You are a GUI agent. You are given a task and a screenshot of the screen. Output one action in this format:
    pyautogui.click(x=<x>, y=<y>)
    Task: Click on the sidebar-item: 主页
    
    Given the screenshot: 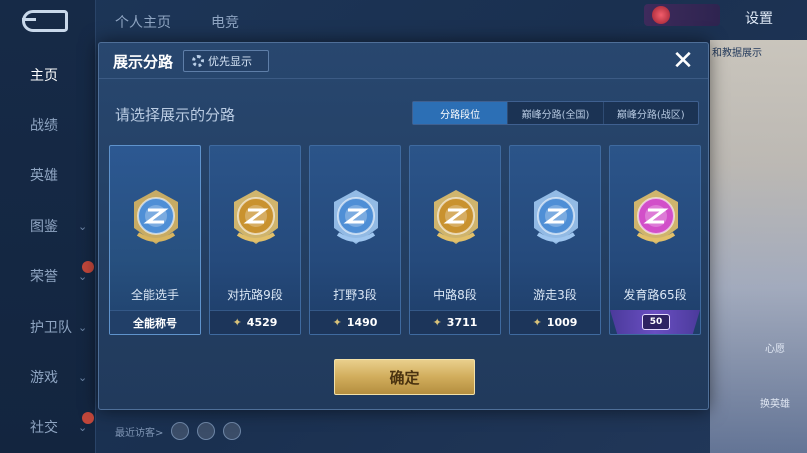 What is the action you would take?
    pyautogui.click(x=48, y=75)
    